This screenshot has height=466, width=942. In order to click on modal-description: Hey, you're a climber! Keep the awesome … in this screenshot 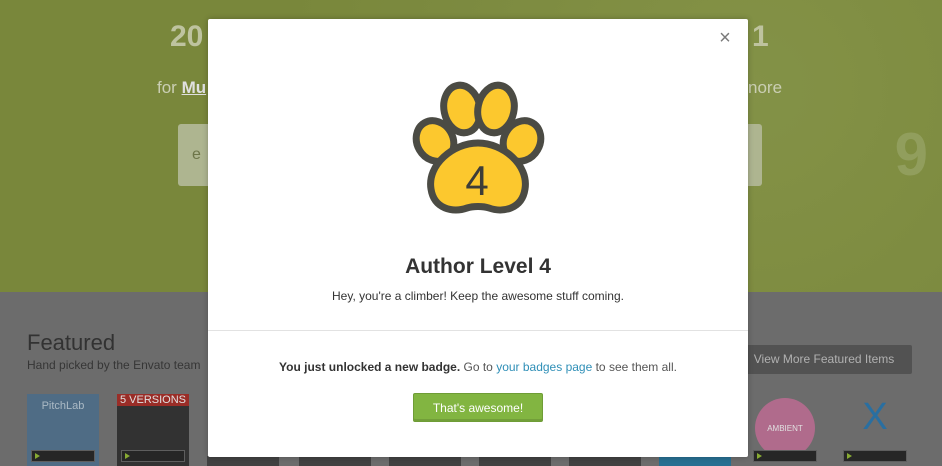, I will do `click(478, 296)`.